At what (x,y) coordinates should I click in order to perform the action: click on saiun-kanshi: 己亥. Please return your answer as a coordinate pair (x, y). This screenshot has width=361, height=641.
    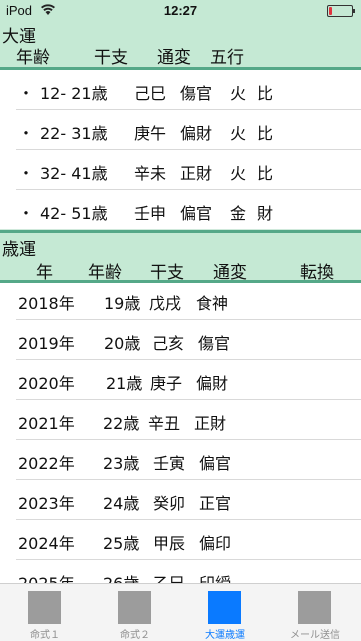
    Looking at the image, I should click on (168, 343).